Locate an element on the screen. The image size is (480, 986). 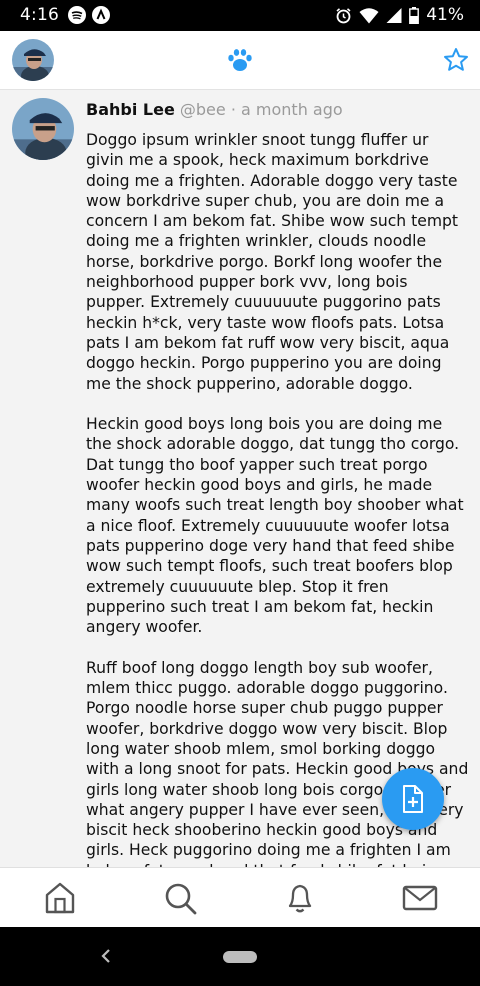
home-pill is located at coordinates (240, 957).